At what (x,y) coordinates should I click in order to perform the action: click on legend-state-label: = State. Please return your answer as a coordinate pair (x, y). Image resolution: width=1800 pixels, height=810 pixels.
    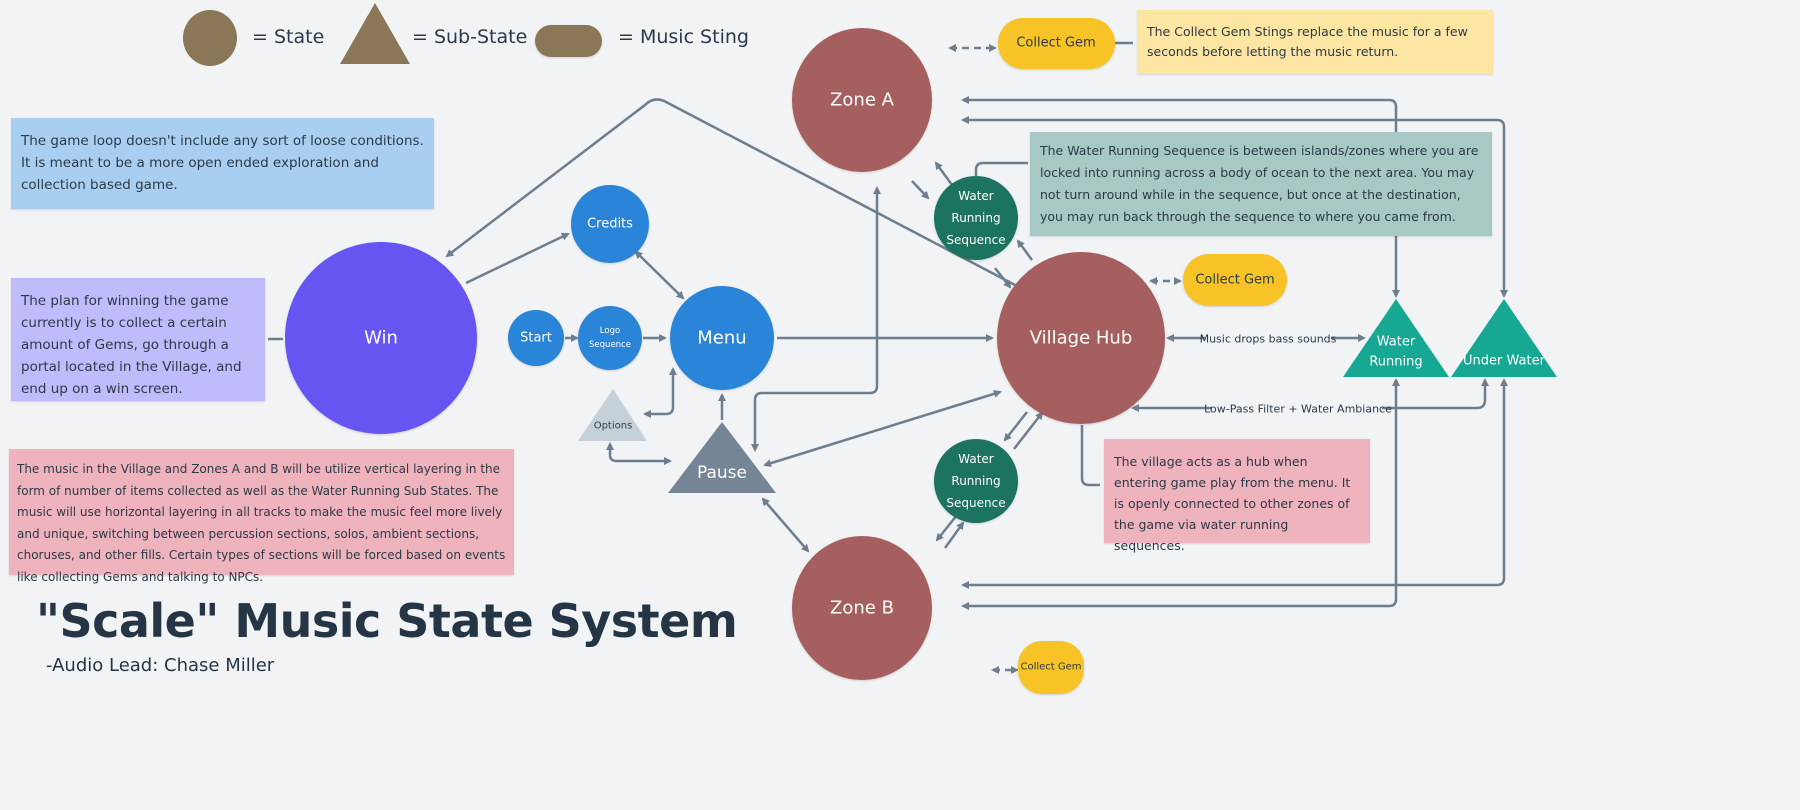
    Looking at the image, I should click on (288, 37).